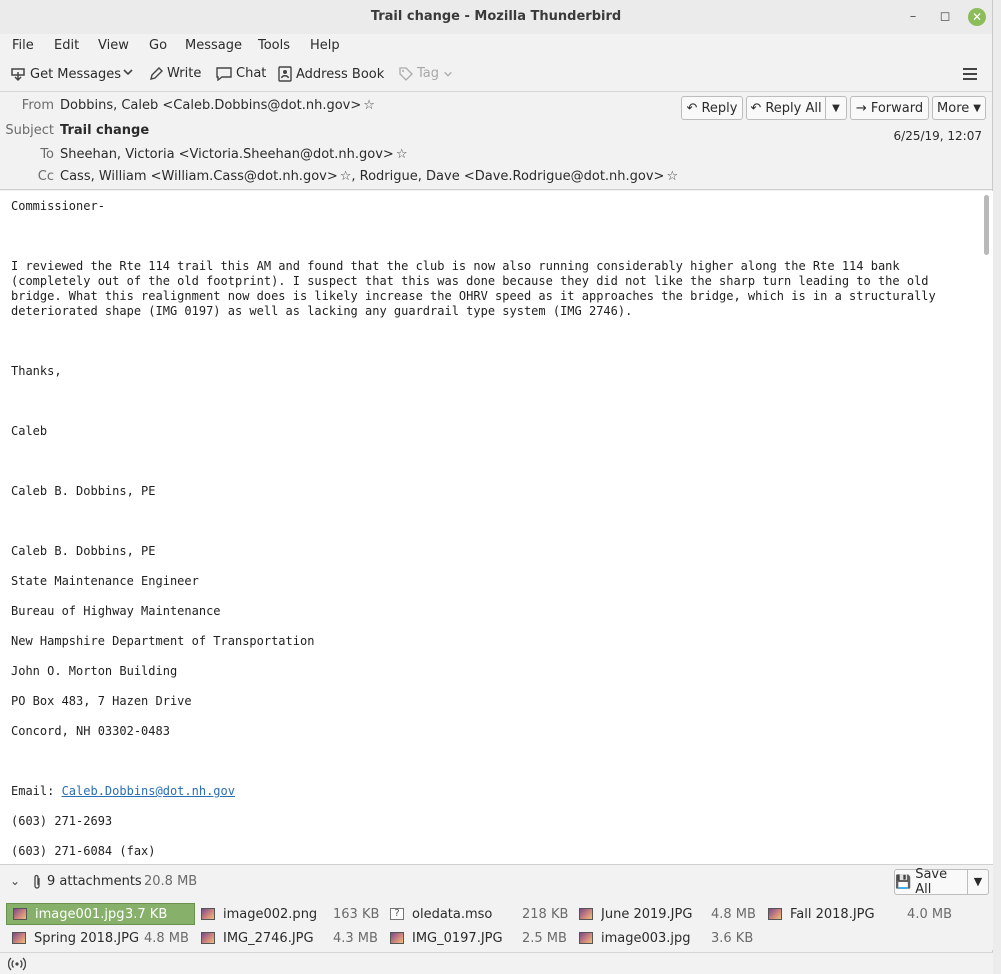  Describe the element at coordinates (83, 491) in the screenshot. I see `signature-name: Caleb B. Dobbins, PE` at that location.